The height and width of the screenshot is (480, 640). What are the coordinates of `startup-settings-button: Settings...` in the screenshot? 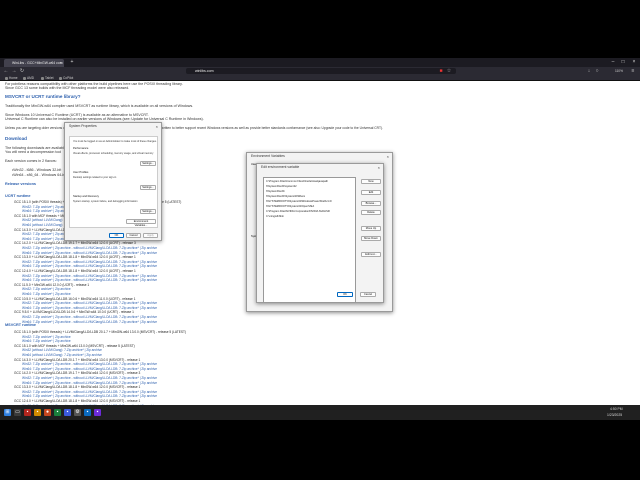 It's located at (148, 211).